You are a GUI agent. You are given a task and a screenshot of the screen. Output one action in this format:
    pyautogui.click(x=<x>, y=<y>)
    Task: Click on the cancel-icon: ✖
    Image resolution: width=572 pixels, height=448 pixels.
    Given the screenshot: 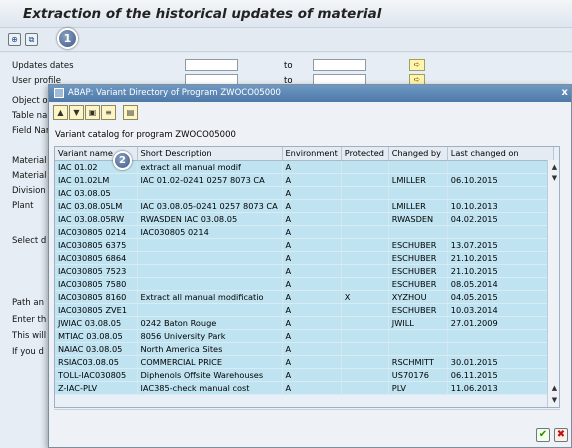 What is the action you would take?
    pyautogui.click(x=561, y=435)
    